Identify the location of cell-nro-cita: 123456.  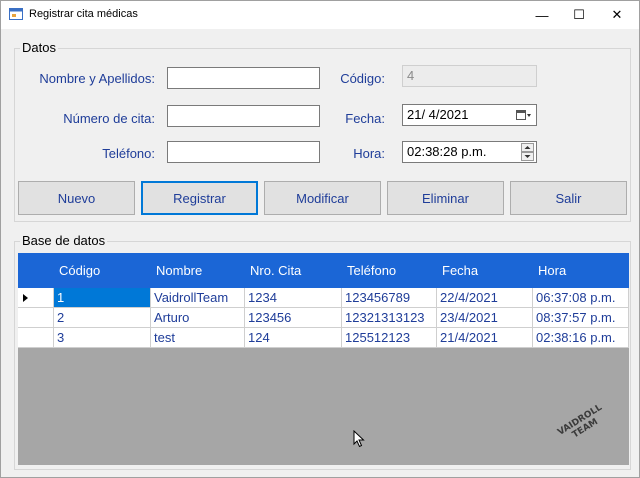
(293, 318).